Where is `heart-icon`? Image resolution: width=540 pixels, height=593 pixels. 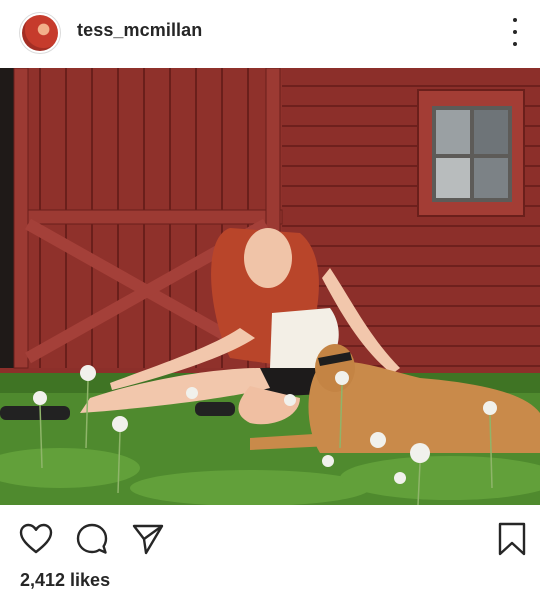 heart-icon is located at coordinates (36, 539).